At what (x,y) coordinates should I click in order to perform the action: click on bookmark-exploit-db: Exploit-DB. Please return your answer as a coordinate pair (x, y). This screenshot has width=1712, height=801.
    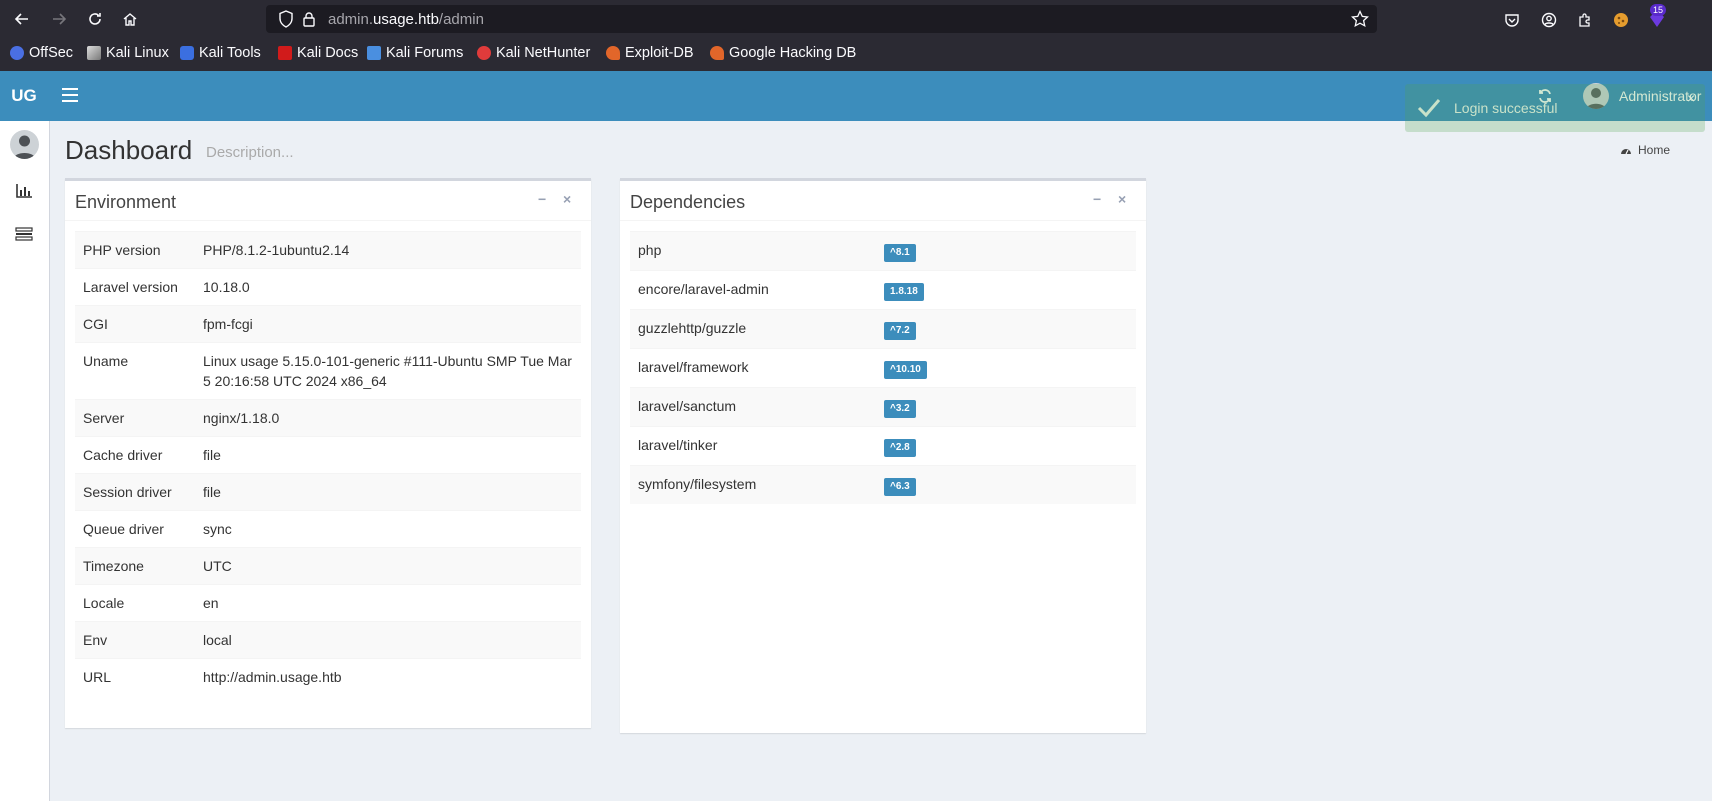
    Looking at the image, I should click on (650, 53).